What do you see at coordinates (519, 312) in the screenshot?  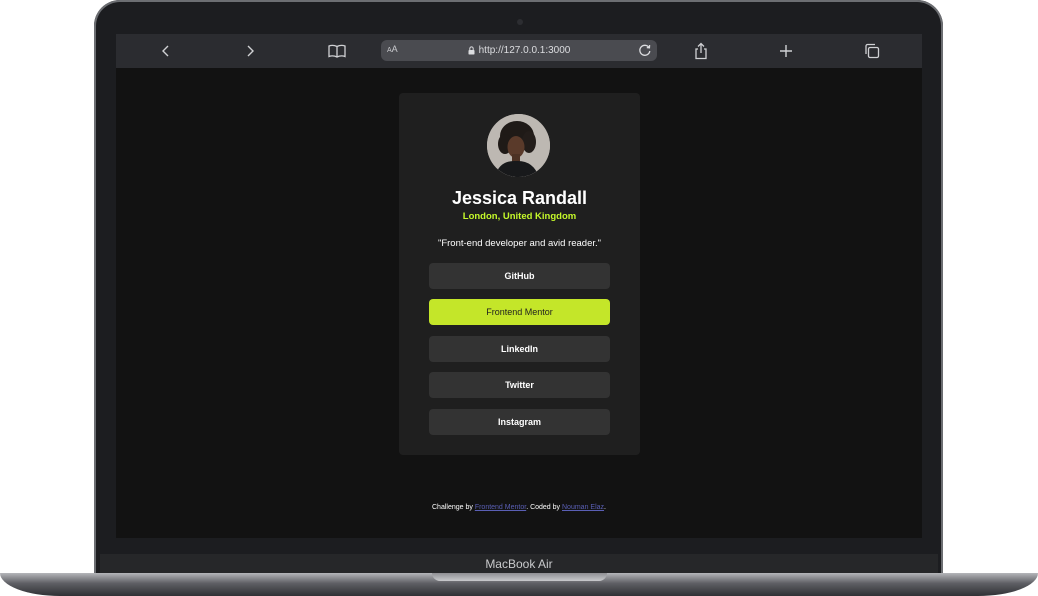 I see `frontend-mentor-link-button: Frontend Mentor` at bounding box center [519, 312].